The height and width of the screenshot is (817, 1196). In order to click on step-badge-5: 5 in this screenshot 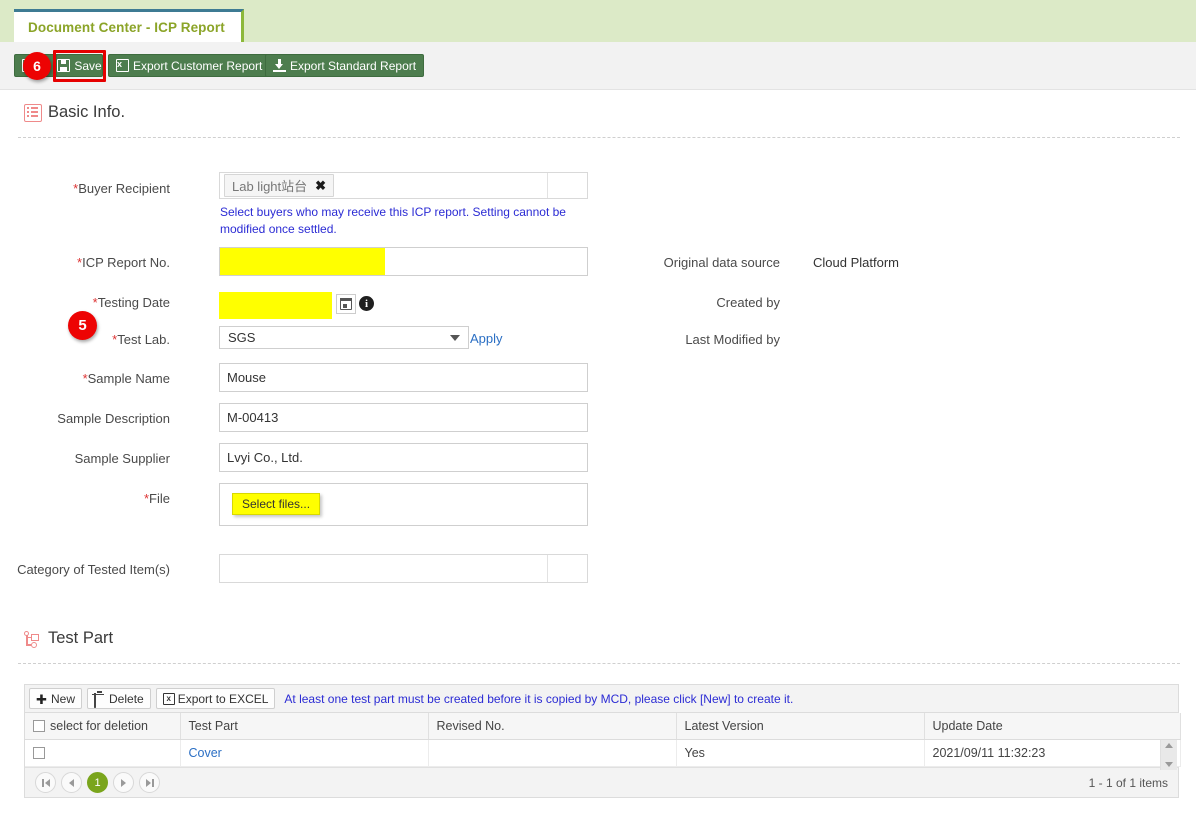, I will do `click(82, 325)`.